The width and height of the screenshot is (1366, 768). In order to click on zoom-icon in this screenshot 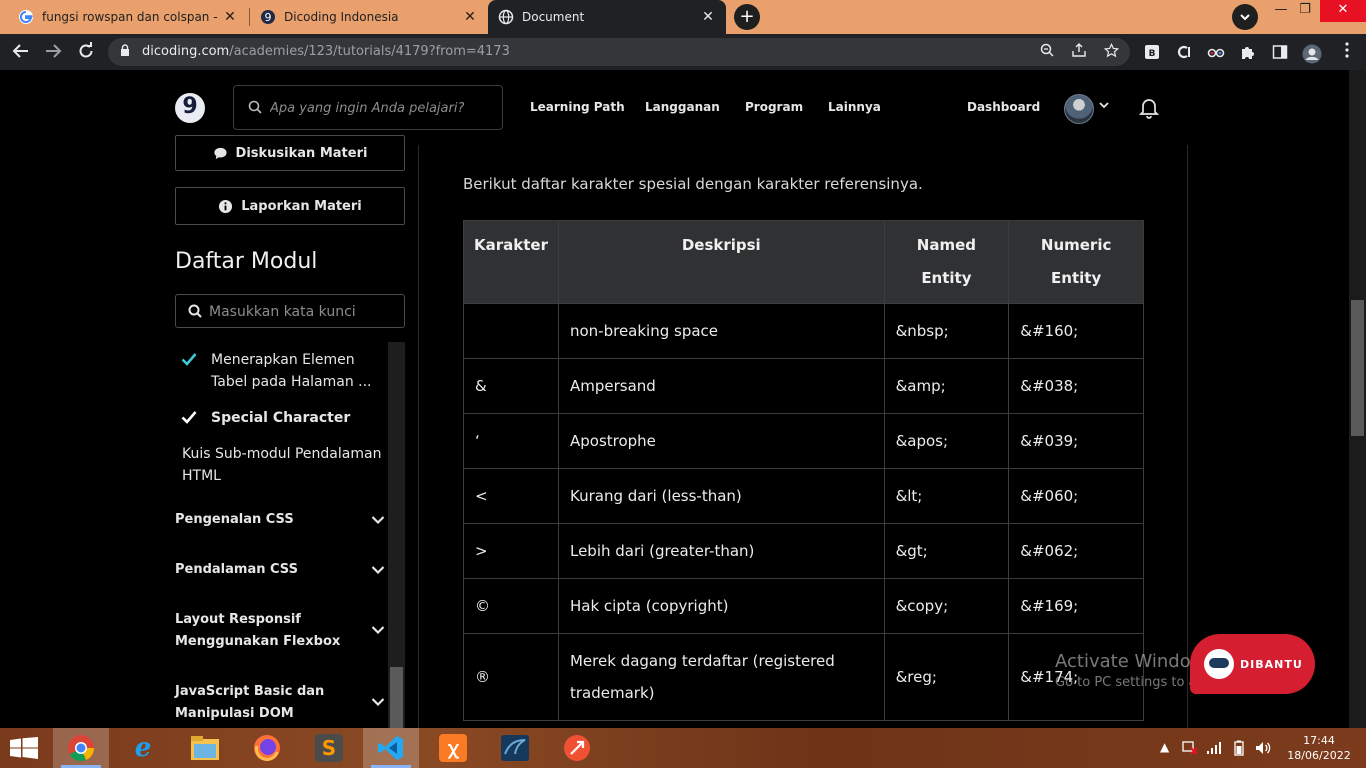, I will do `click(1047, 52)`.